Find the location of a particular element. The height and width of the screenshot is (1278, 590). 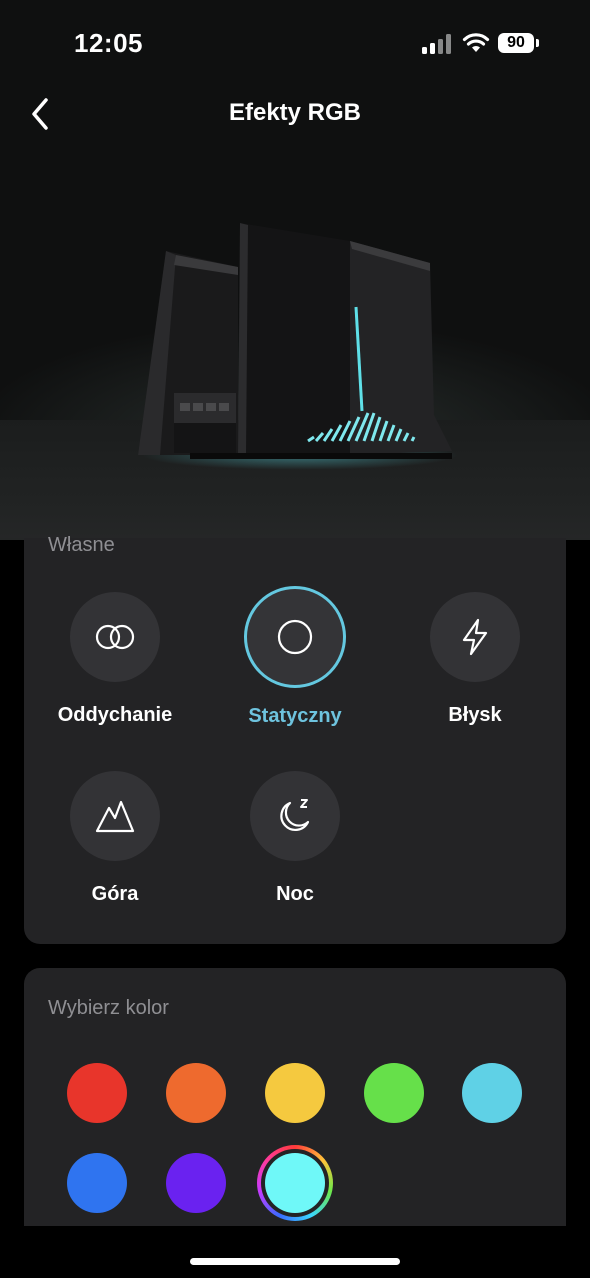

effect-breathing-button is located at coordinates (115, 637).